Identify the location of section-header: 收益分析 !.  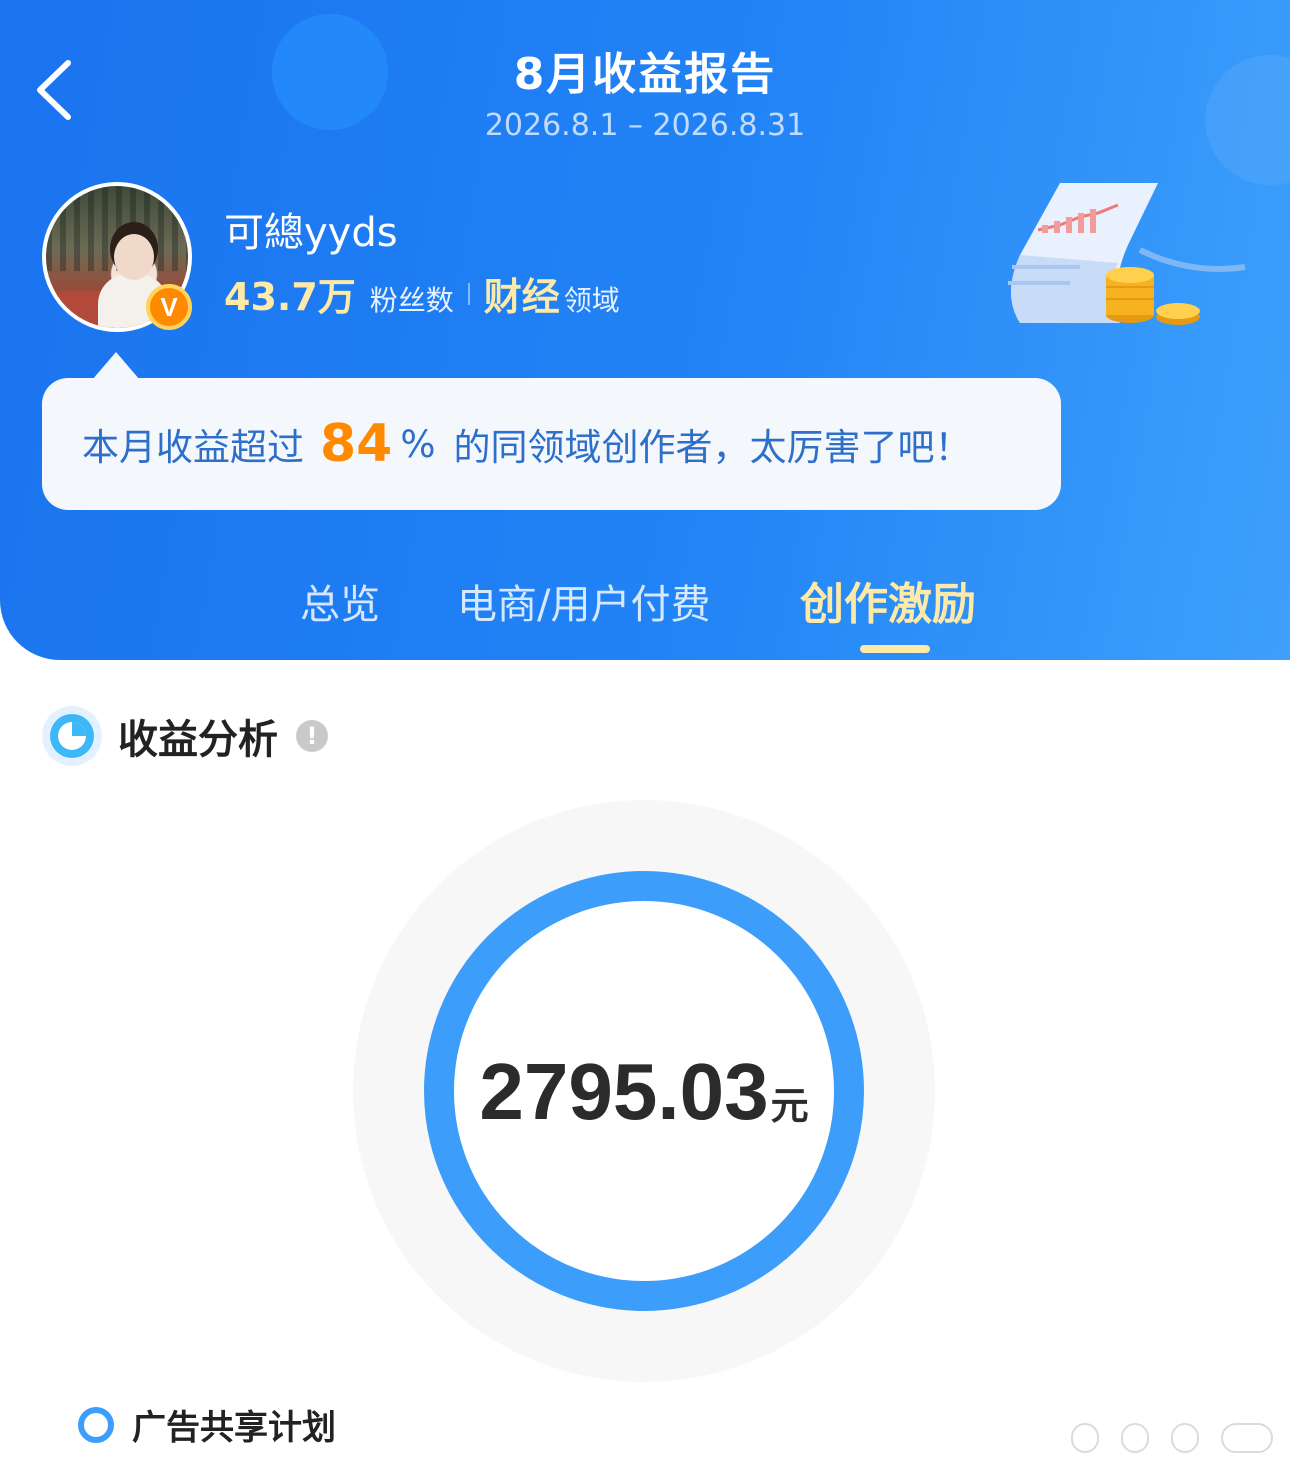
(185, 736).